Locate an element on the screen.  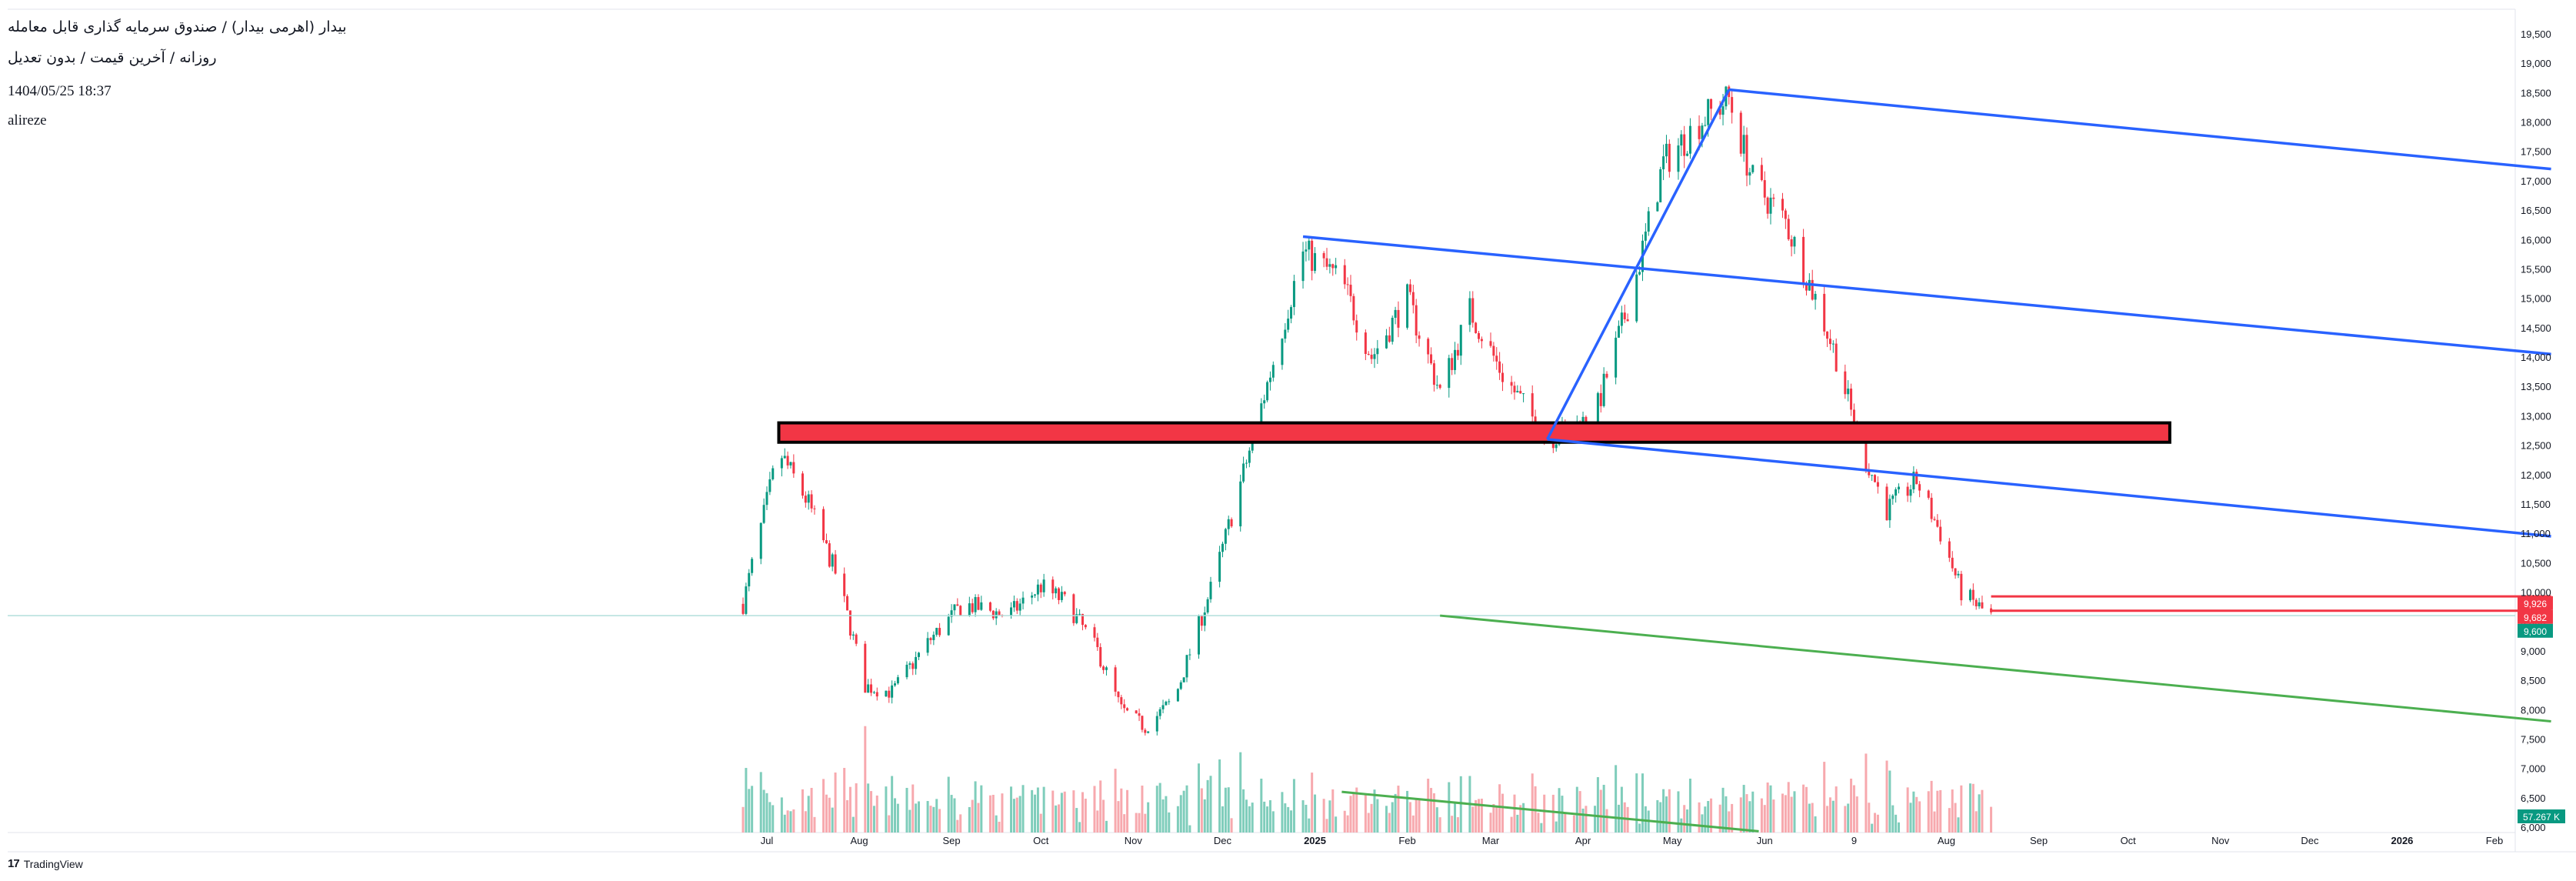
brand-footer: 17 TradingView is located at coordinates (45, 863).